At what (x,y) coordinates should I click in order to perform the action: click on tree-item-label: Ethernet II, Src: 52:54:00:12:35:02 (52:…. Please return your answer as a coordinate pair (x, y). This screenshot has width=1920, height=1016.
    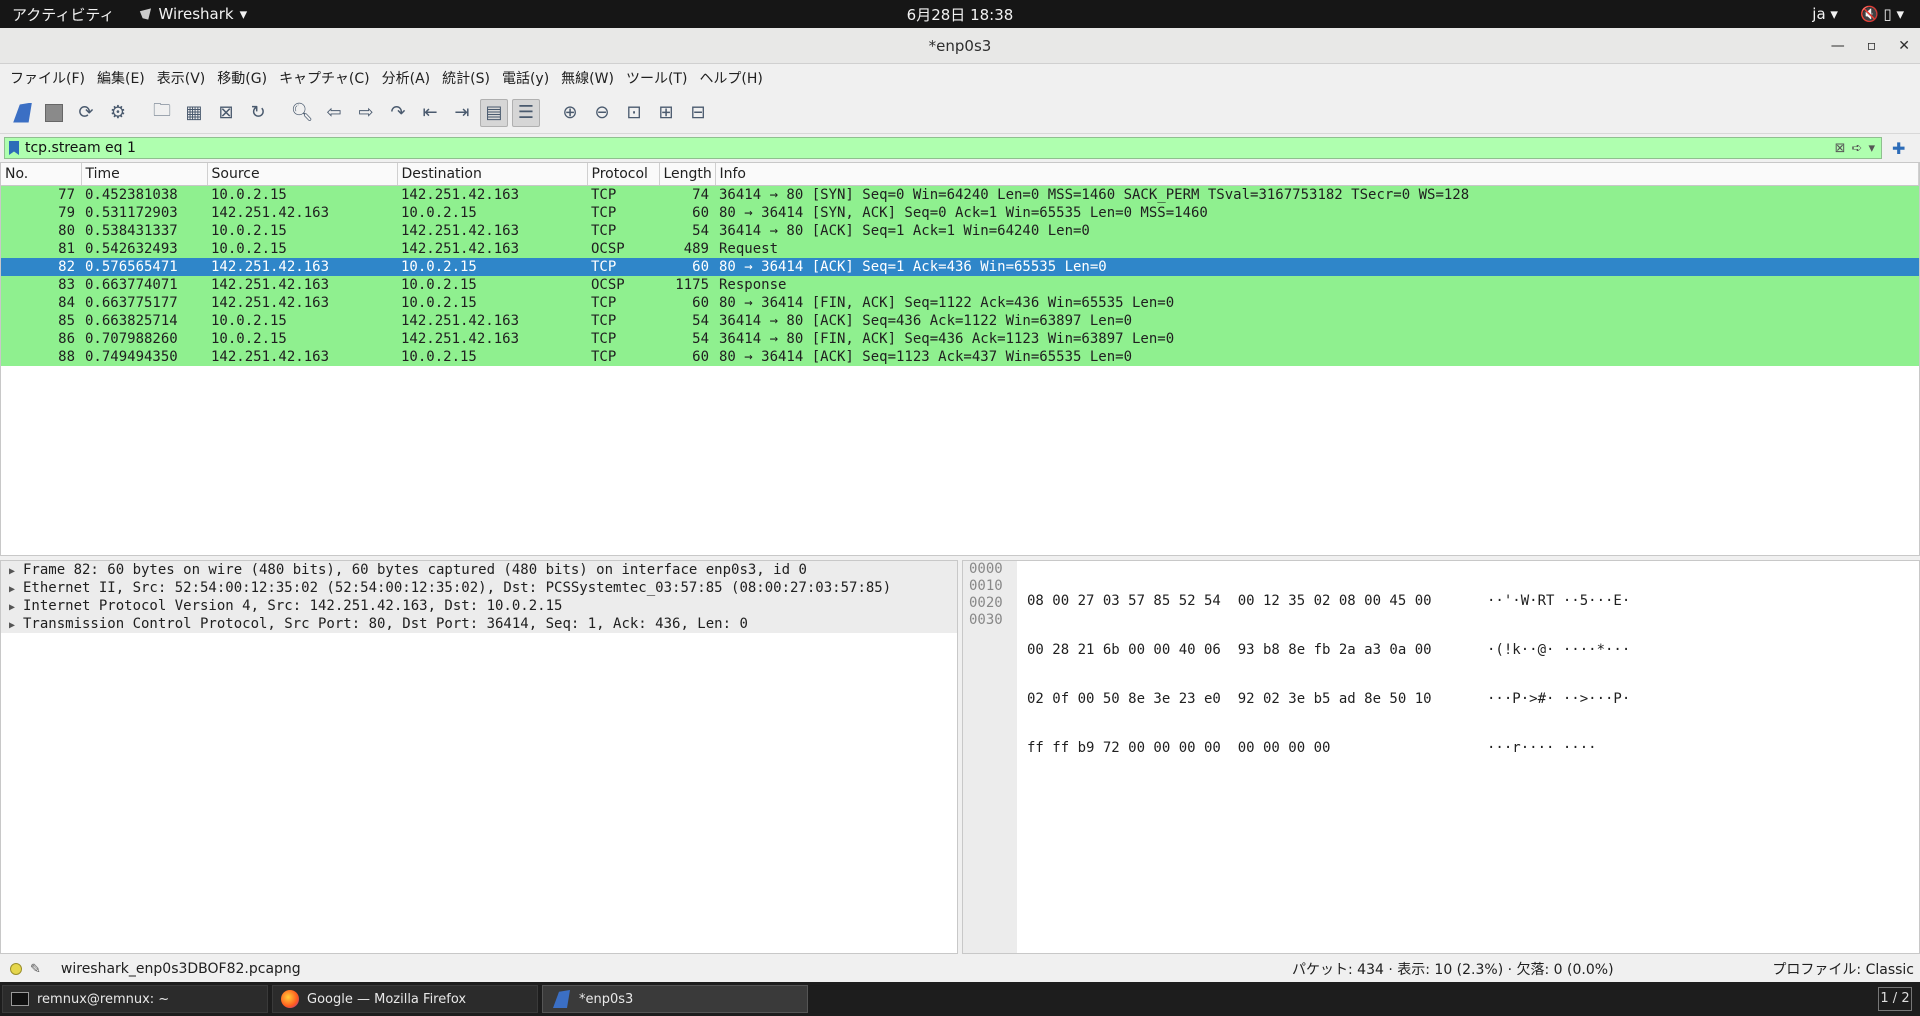
    Looking at the image, I should click on (457, 588).